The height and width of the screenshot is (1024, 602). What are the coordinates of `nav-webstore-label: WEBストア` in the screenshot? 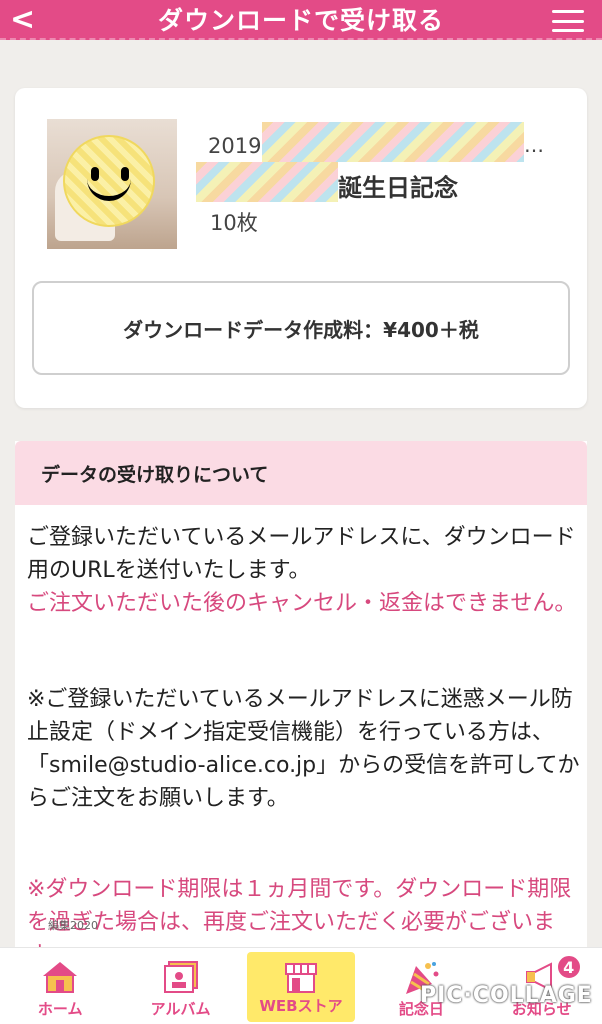 It's located at (301, 1006).